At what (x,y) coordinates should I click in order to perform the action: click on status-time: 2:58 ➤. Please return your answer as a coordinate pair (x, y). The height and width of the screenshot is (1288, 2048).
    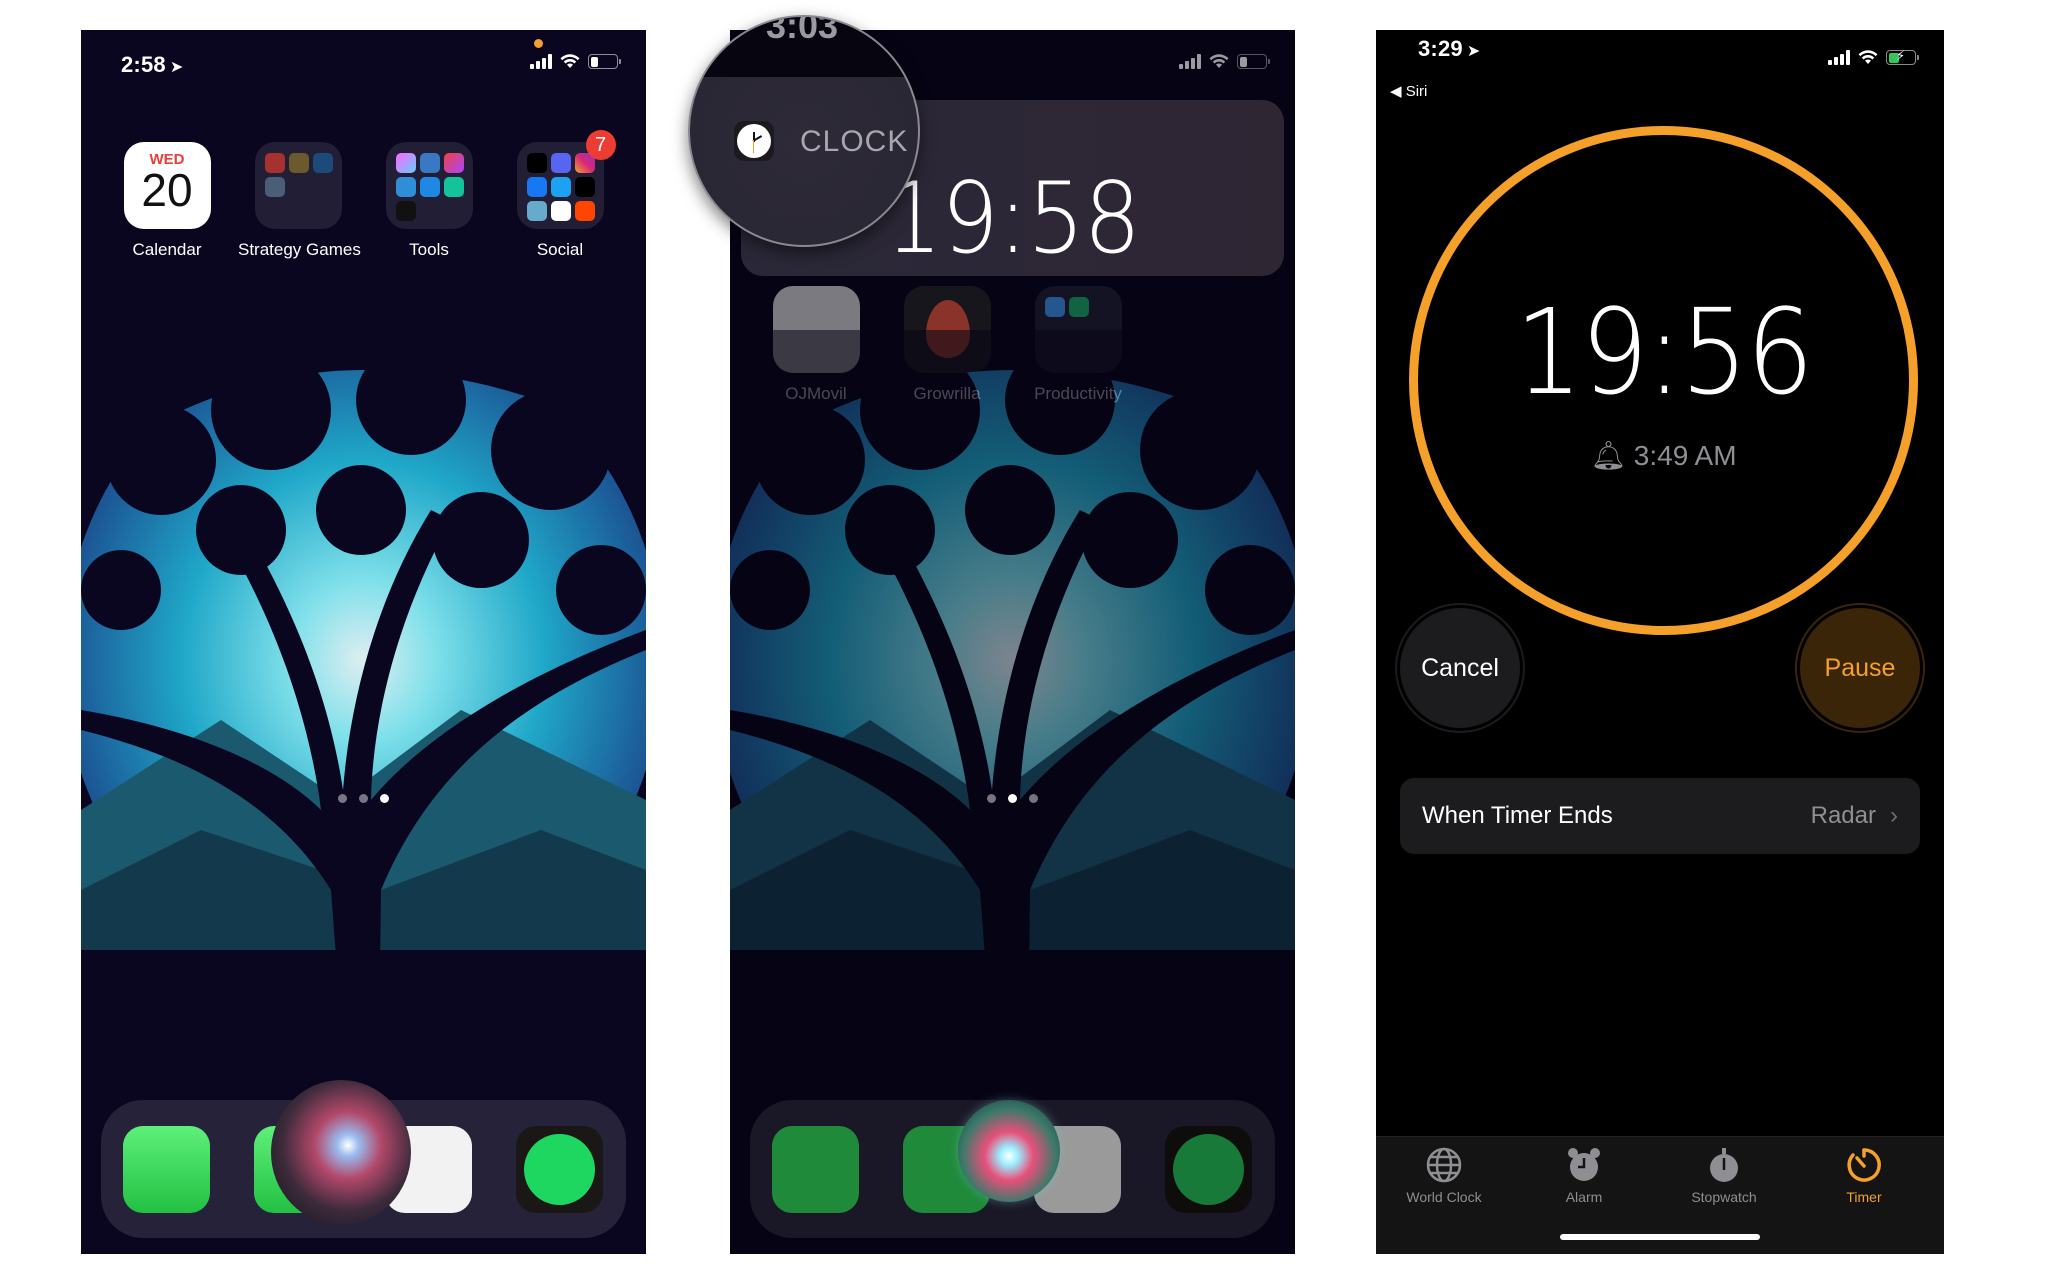
    Looking at the image, I should click on (152, 65).